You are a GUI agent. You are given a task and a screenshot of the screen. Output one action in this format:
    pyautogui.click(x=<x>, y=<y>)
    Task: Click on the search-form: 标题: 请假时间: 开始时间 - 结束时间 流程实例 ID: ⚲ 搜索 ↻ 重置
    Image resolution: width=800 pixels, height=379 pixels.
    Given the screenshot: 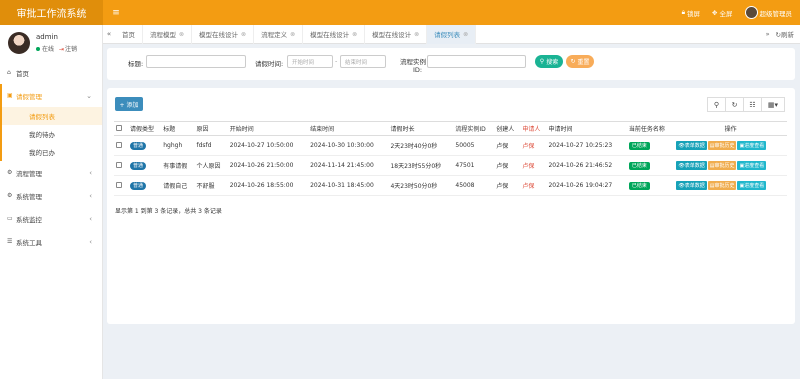 What is the action you would take?
    pyautogui.click(x=451, y=64)
    